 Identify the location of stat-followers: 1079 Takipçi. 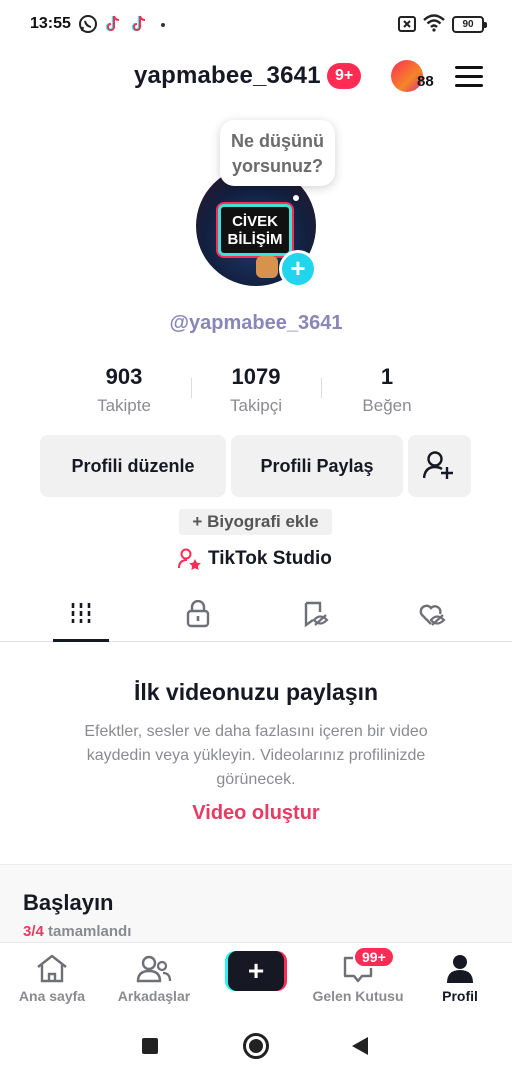
(256, 390).